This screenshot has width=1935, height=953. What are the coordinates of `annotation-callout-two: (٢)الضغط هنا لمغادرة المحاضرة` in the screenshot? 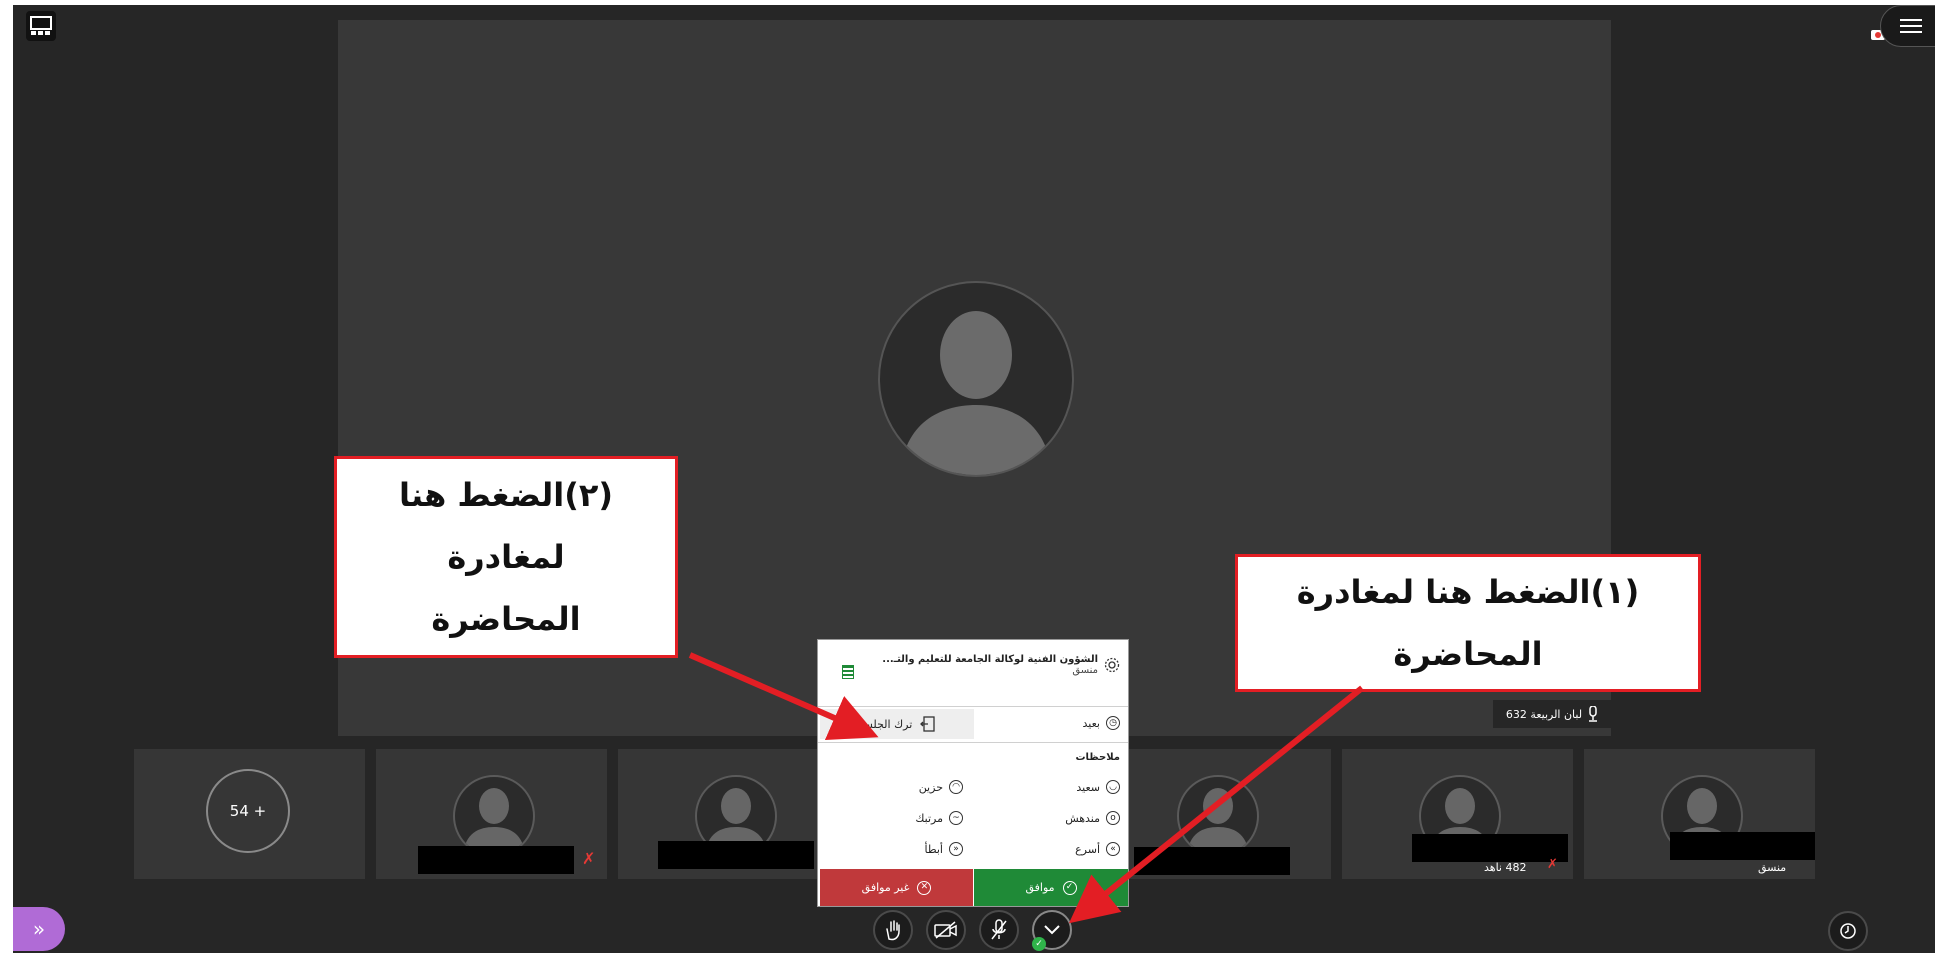 It's located at (506, 557).